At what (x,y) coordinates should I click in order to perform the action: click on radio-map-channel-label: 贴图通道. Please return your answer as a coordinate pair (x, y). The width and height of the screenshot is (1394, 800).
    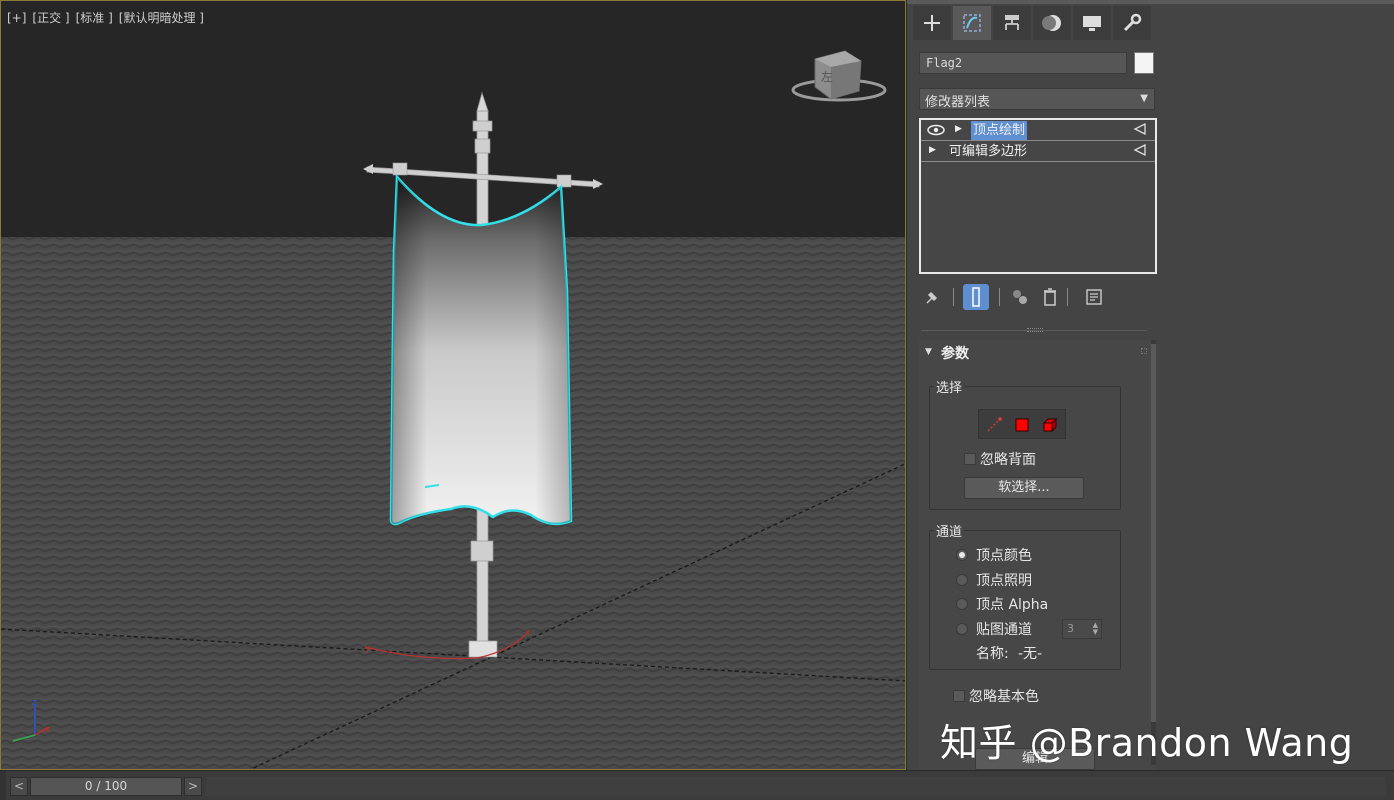
    Looking at the image, I should click on (1004, 630).